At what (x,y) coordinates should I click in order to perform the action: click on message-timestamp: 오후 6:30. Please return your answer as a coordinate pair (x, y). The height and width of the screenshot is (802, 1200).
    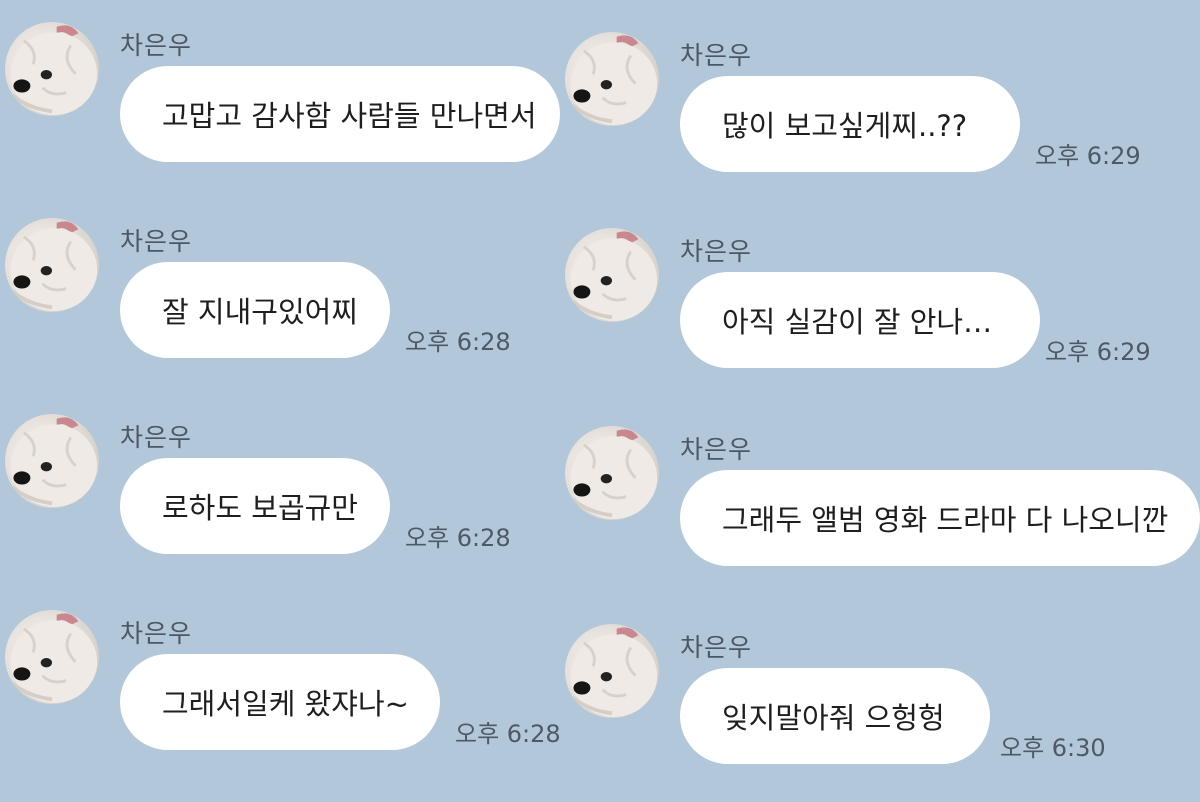
    Looking at the image, I should click on (1053, 748).